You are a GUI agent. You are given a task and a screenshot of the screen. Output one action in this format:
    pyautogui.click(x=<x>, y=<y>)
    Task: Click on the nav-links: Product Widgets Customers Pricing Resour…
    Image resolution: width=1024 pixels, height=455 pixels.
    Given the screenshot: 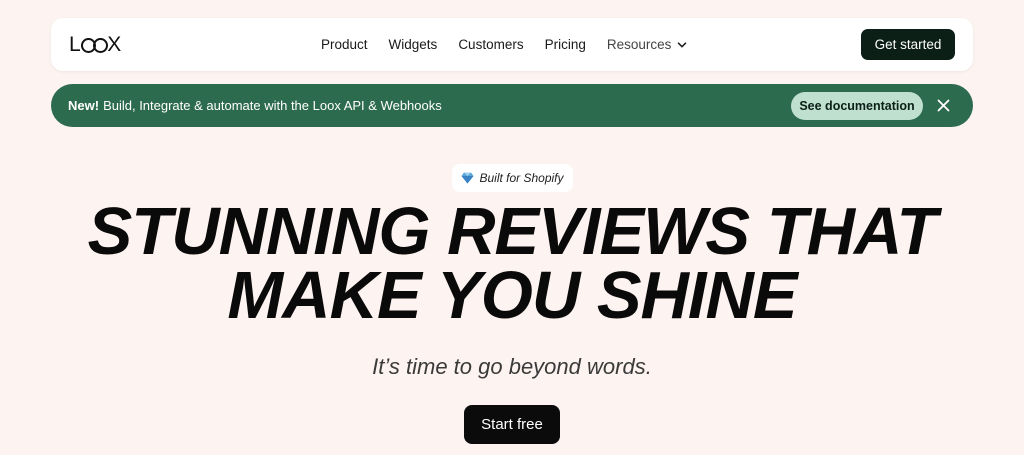 What is the action you would take?
    pyautogui.click(x=514, y=44)
    